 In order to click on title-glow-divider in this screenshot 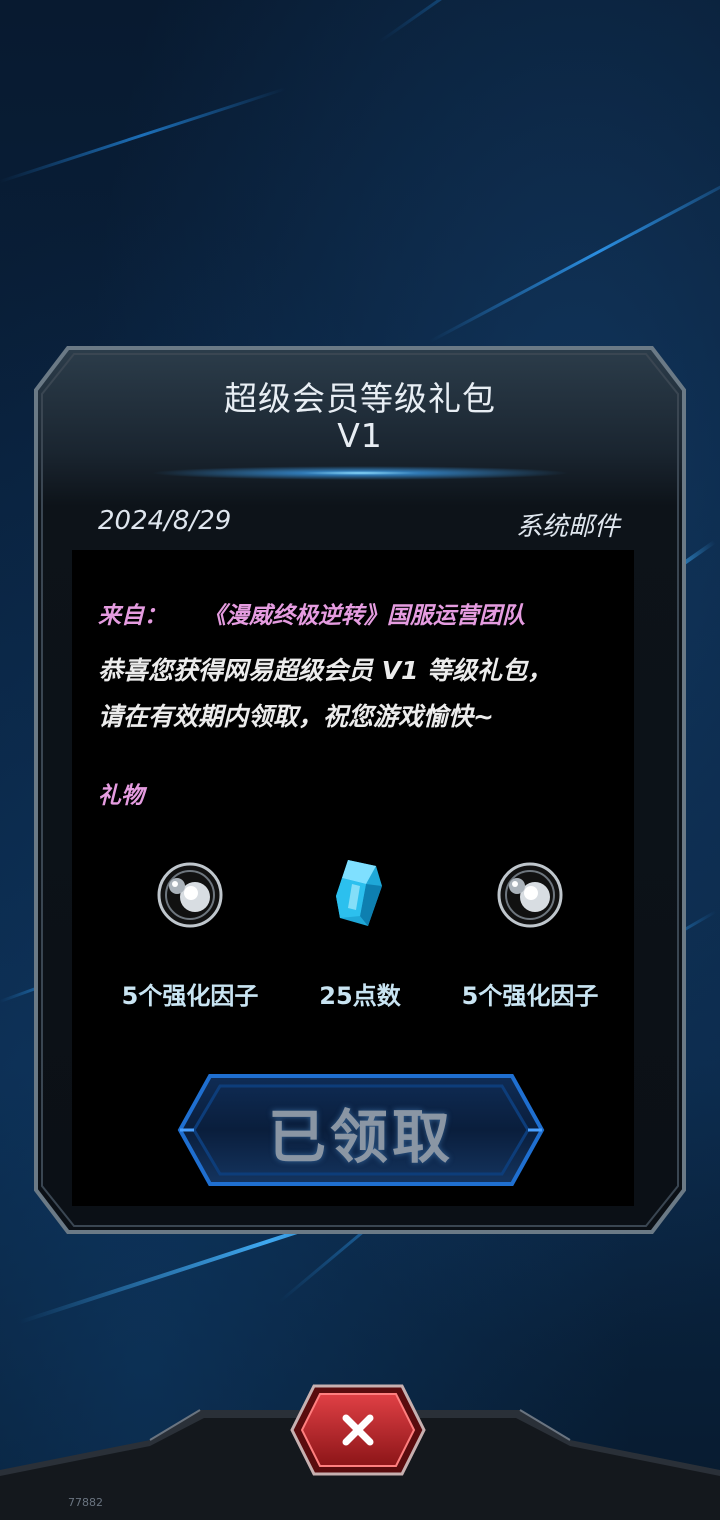, I will do `click(360, 473)`.